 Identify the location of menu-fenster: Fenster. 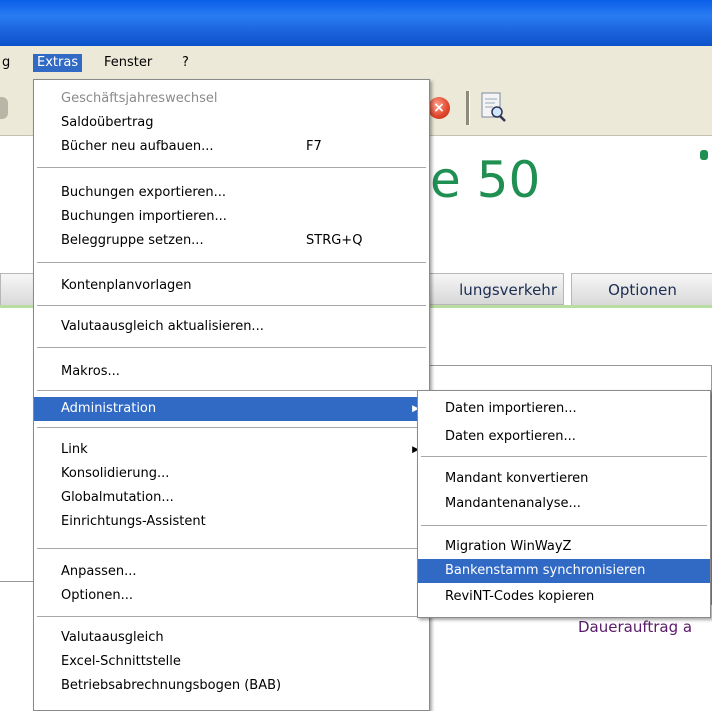
(128, 63).